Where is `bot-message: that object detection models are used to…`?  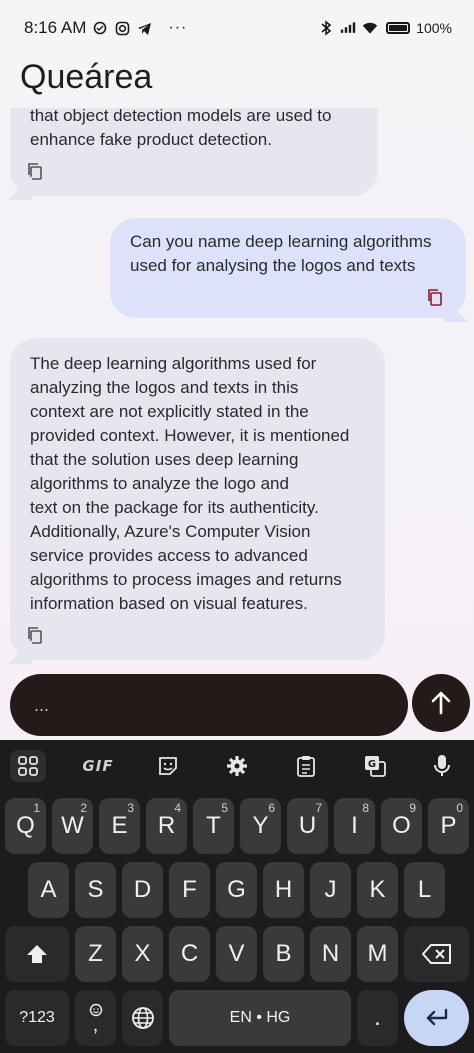
bot-message: that object detection models are used to… is located at coordinates (194, 152).